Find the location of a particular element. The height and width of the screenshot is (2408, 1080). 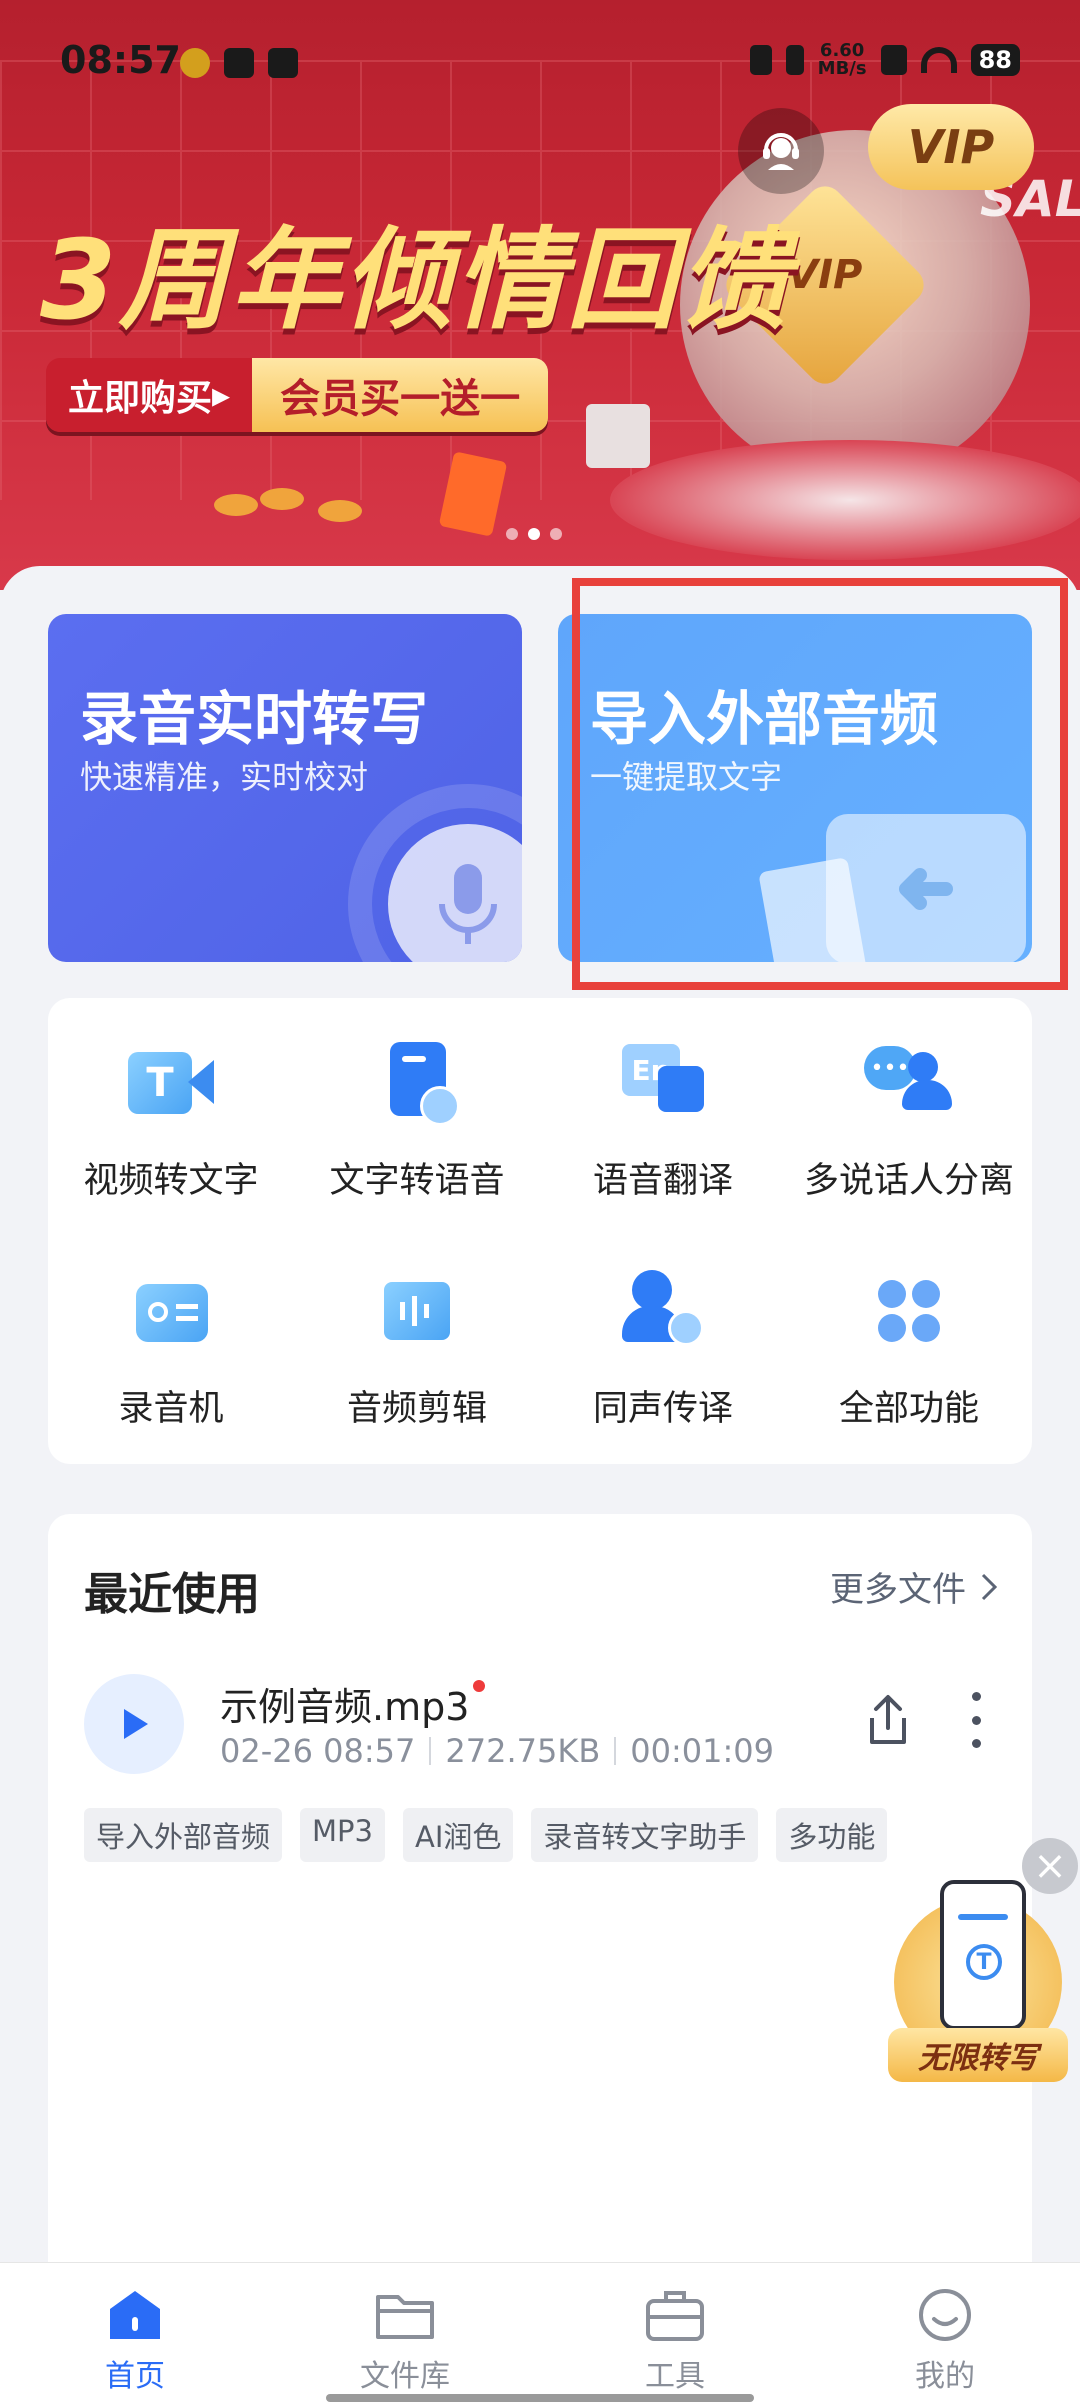

tiktok-icon is located at coordinates (239, 63).